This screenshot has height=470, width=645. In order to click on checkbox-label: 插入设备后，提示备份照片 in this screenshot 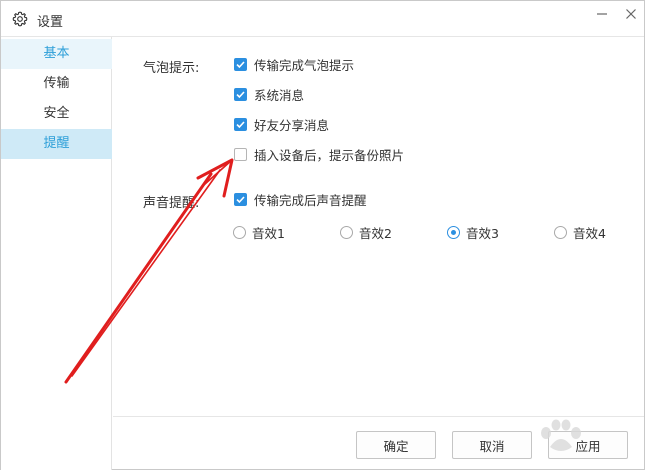, I will do `click(329, 155)`.